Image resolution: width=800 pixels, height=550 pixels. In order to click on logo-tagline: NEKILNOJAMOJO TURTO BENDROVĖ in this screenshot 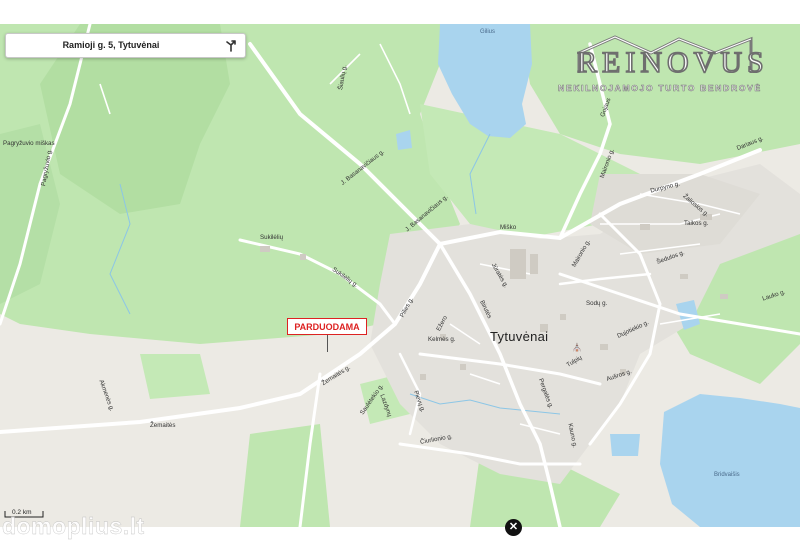, I will do `click(660, 88)`.